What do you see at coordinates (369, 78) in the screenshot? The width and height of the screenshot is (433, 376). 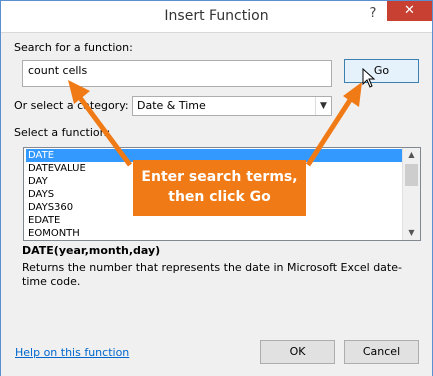 I see `mouse-pointer-icon` at bounding box center [369, 78].